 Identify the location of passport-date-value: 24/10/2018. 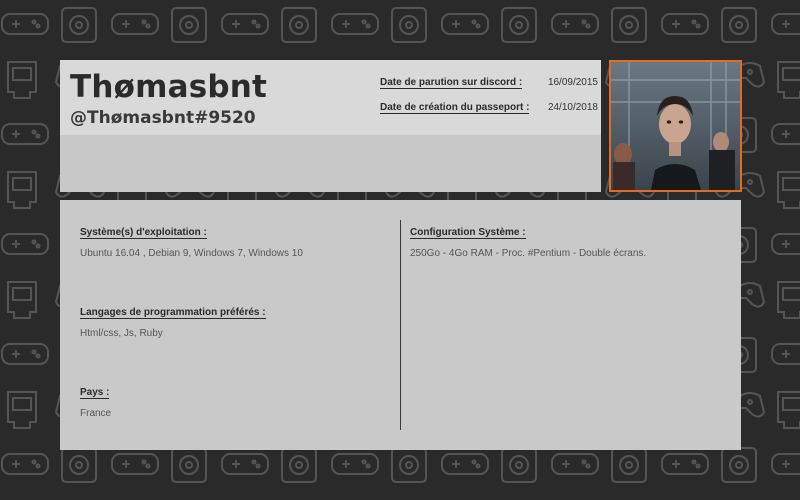
(572, 107).